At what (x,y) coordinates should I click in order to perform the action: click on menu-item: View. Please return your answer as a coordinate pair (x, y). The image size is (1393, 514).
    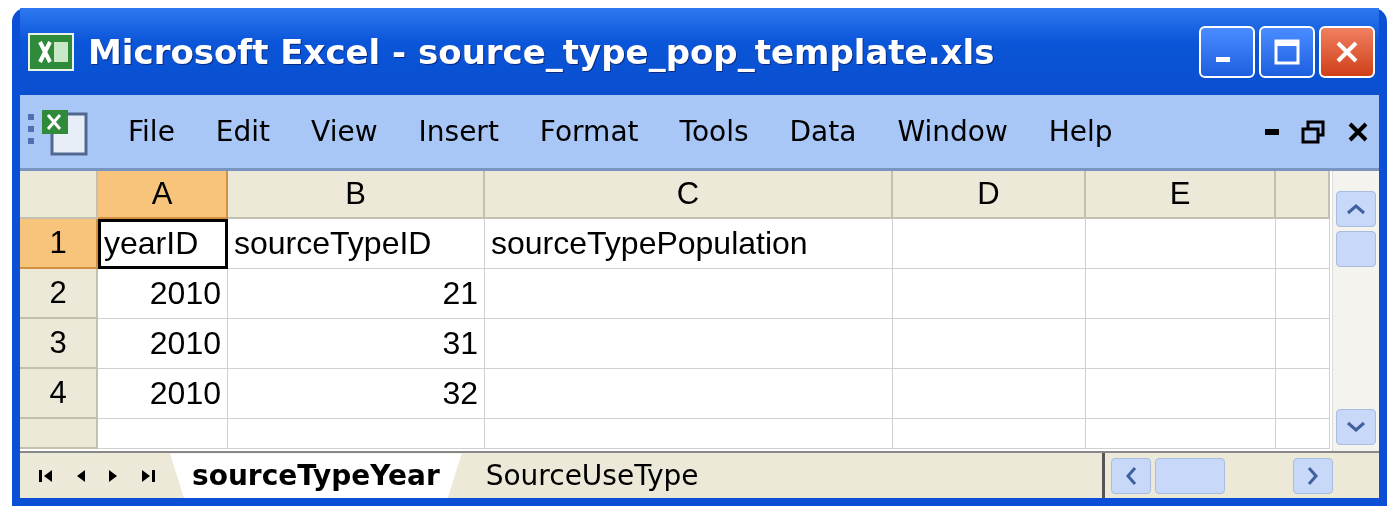
    Looking at the image, I should click on (344, 132).